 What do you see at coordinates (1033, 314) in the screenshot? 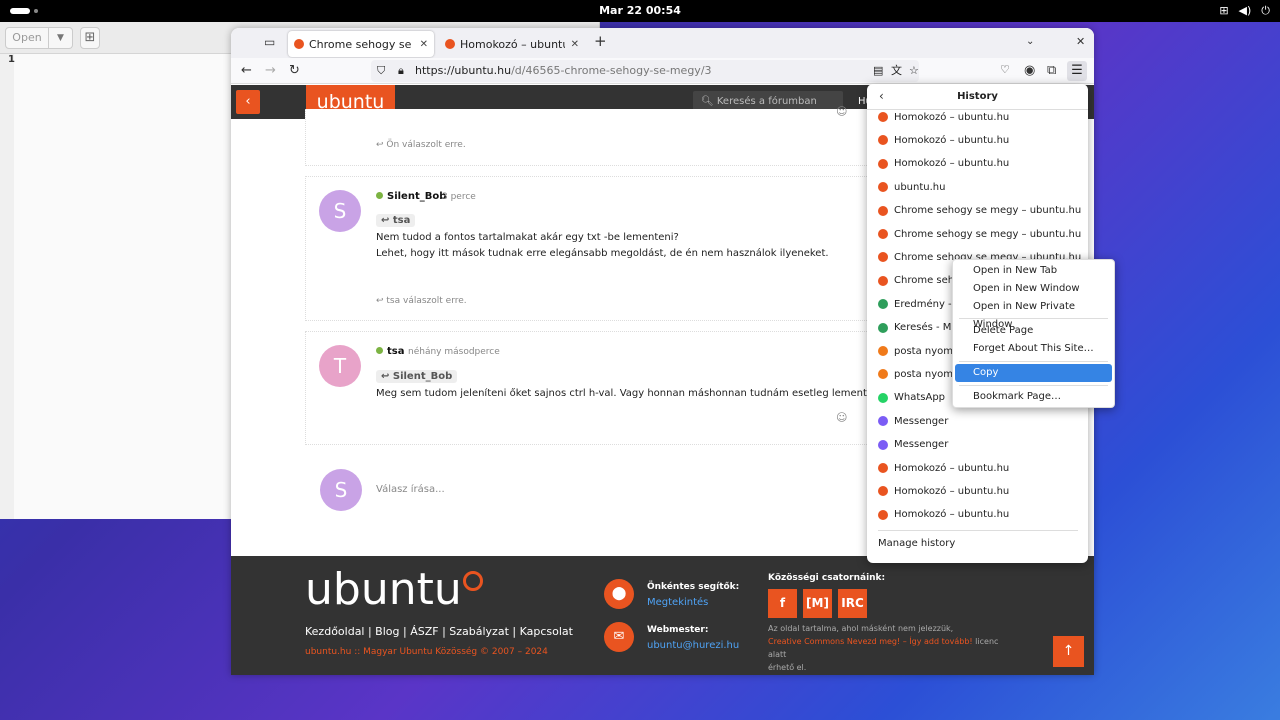
I see `menu-open-private-window: Open in New Private Window` at bounding box center [1033, 314].